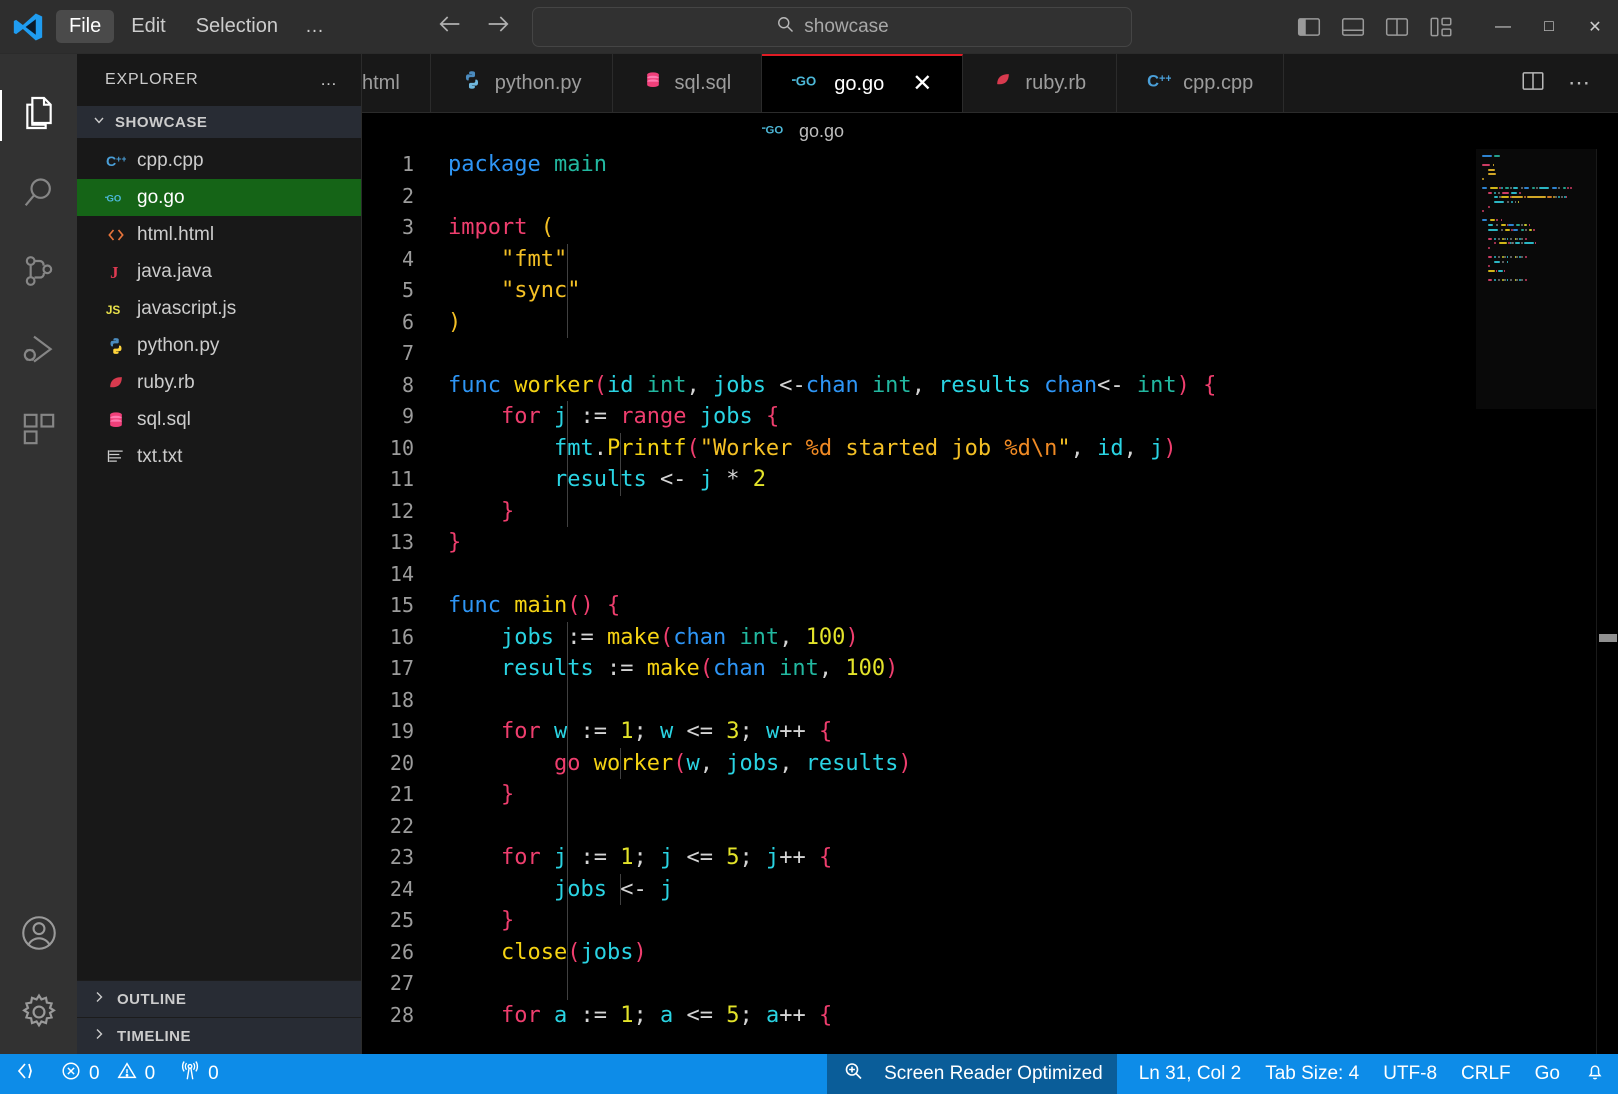  I want to click on activity-item-explorer, so click(38, 115).